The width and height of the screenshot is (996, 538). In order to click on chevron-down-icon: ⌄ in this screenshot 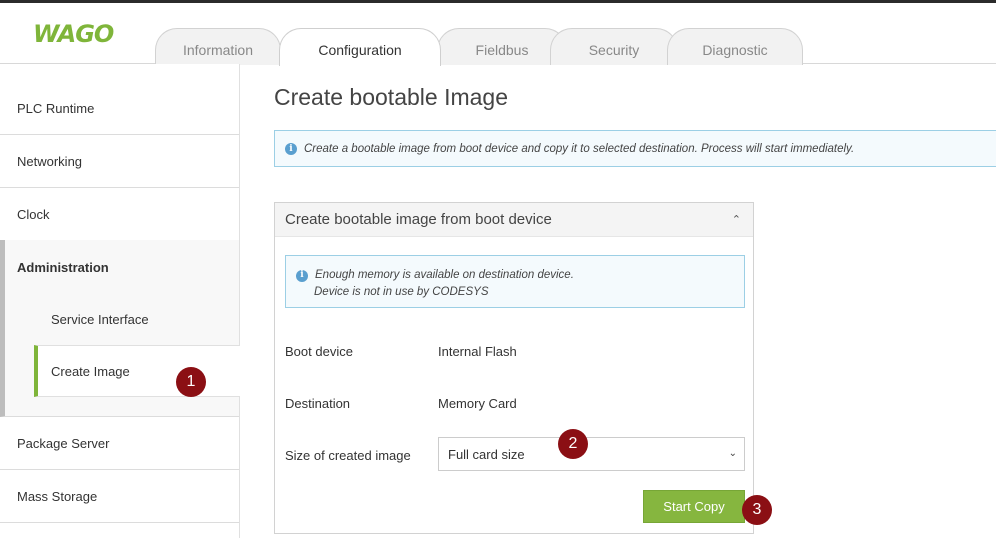, I will do `click(732, 453)`.